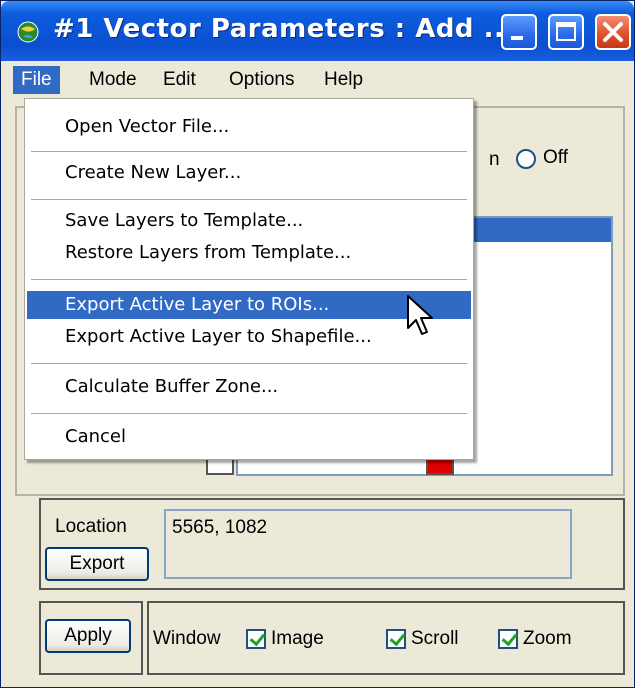 The image size is (635, 688). What do you see at coordinates (368, 544) in the screenshot?
I see `location-field: 5565, 1082` at bounding box center [368, 544].